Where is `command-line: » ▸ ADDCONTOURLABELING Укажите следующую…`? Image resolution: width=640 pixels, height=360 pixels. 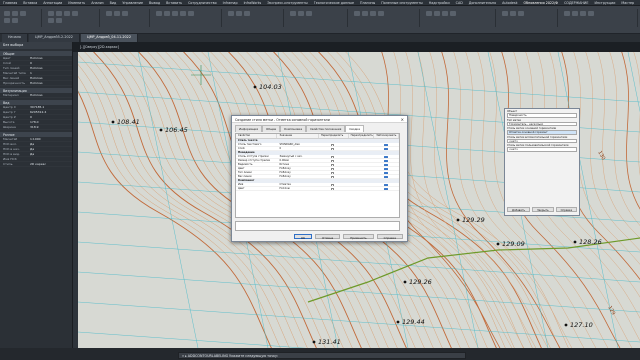
command-line: » ▸ ADDCONTOURLABELING Укажите следующую… is located at coordinates (322, 355).